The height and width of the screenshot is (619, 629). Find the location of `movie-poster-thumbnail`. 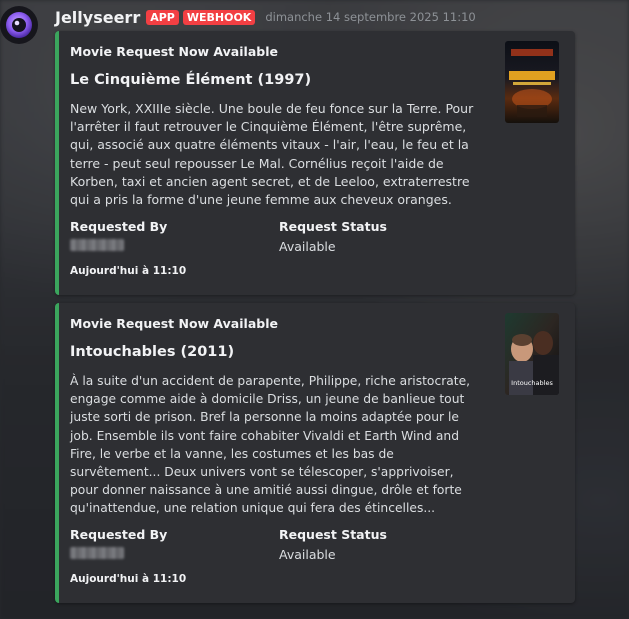

movie-poster-thumbnail is located at coordinates (532, 82).